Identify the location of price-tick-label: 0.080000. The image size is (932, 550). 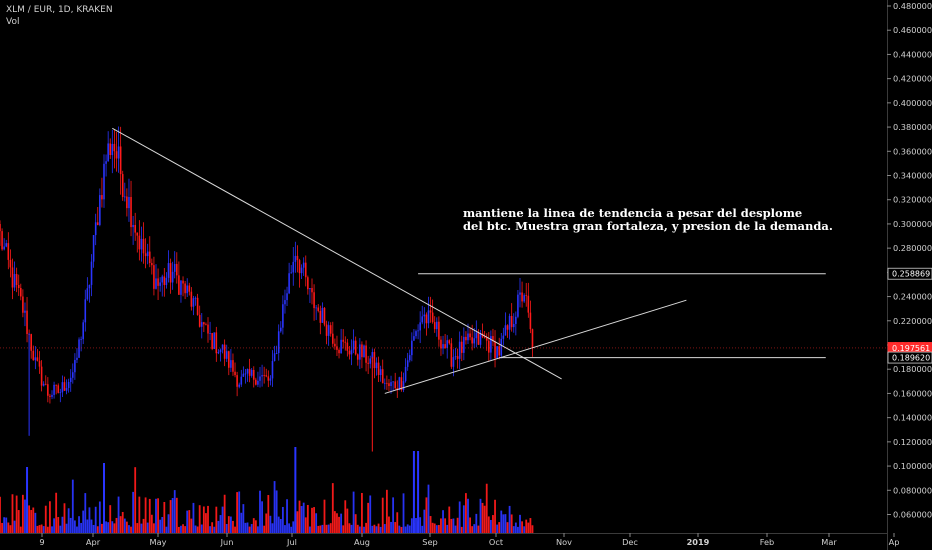
(912, 490).